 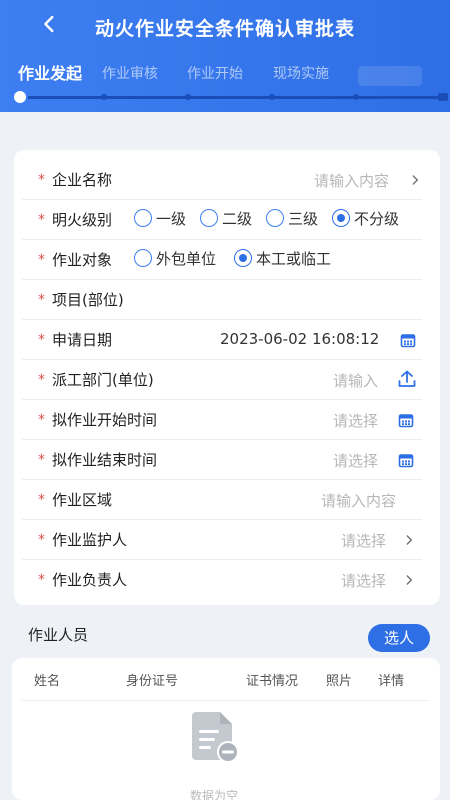 What do you see at coordinates (214, 794) in the screenshot?
I see `empty-state-text: 数据为空` at bounding box center [214, 794].